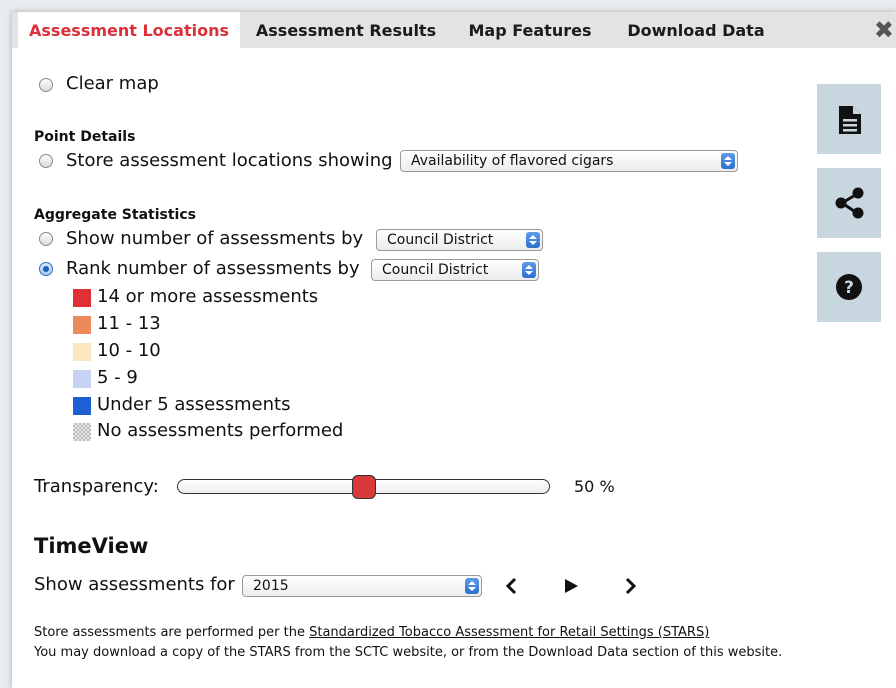  I want to click on document-button, so click(849, 119).